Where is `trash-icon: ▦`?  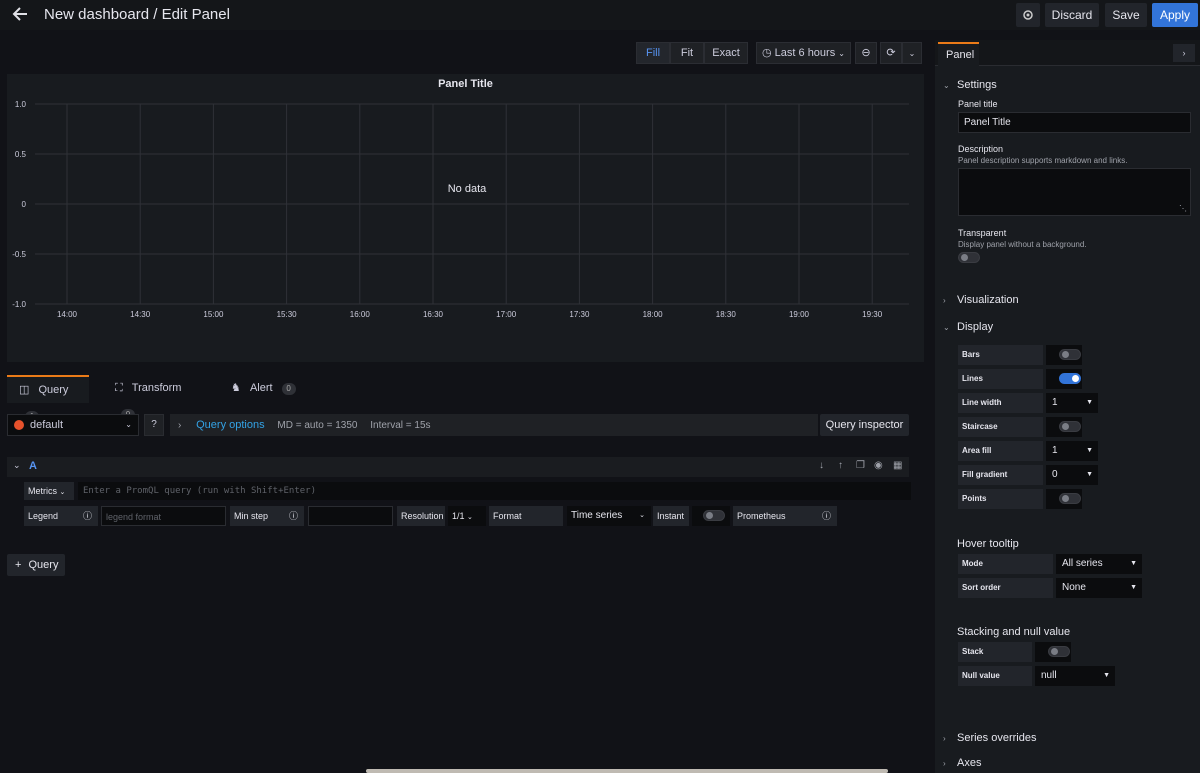 trash-icon: ▦ is located at coordinates (897, 465).